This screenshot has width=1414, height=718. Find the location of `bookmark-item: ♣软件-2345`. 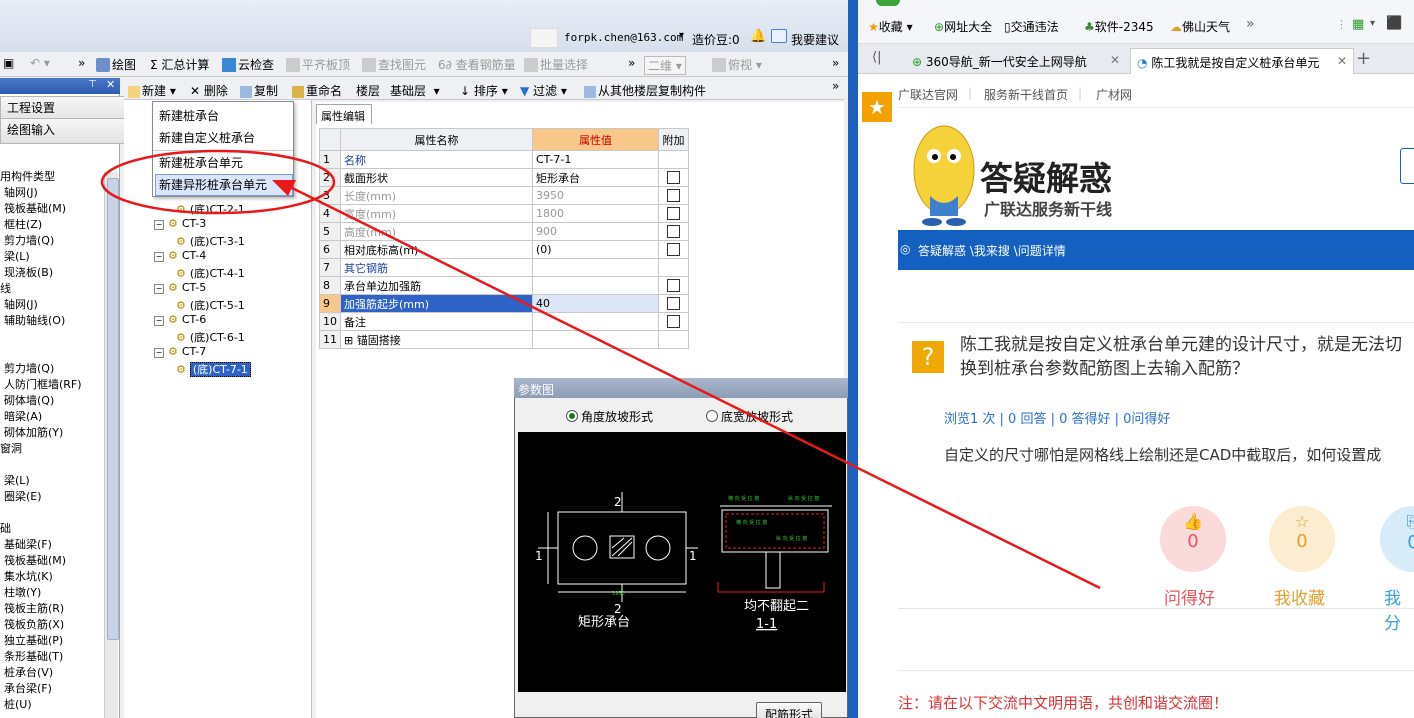

bookmark-item: ♣软件-2345 is located at coordinates (1119, 26).